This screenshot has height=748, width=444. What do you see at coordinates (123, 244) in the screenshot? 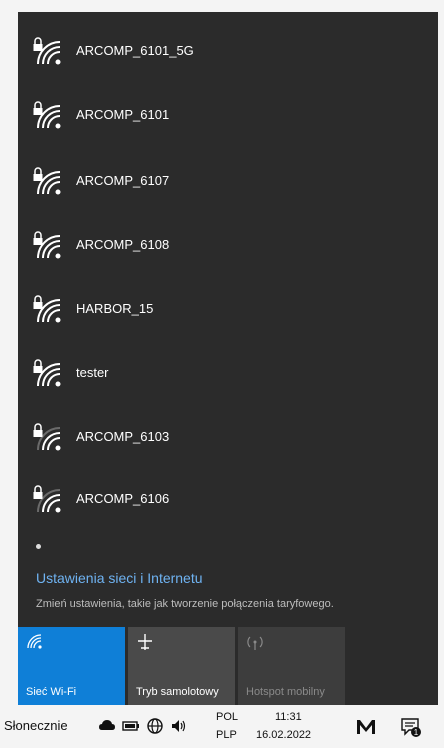
I see `network-name: ARCOMP_6108` at bounding box center [123, 244].